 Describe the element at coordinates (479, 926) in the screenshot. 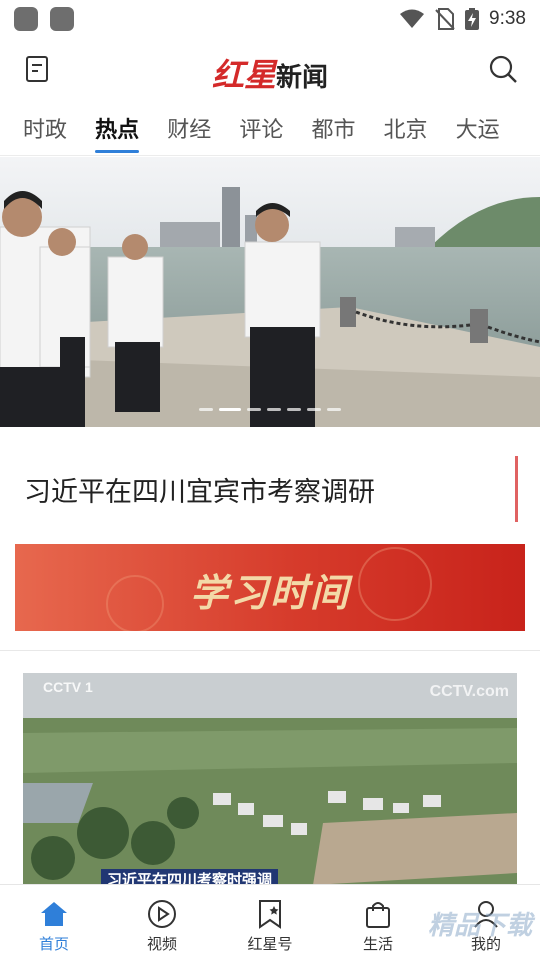

I see `watermark: 精品下载` at that location.